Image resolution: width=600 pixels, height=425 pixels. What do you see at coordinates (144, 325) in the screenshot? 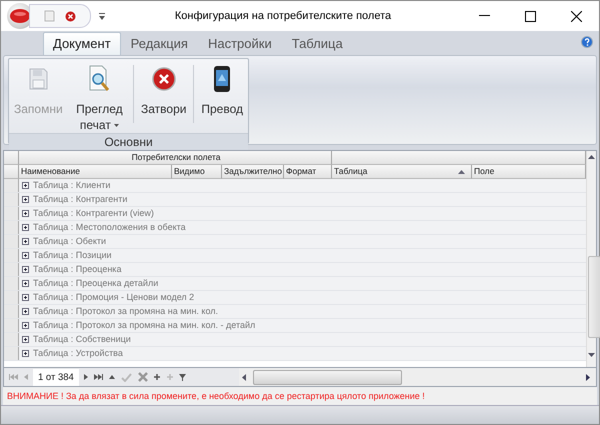
I see `group-row-label: Таблица : Протокол за промяна на мин. кол. - детайл` at bounding box center [144, 325].